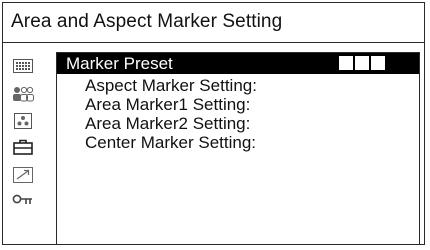  I want to click on menu-item-center-marker: Center Marker Setting:, so click(170, 142).